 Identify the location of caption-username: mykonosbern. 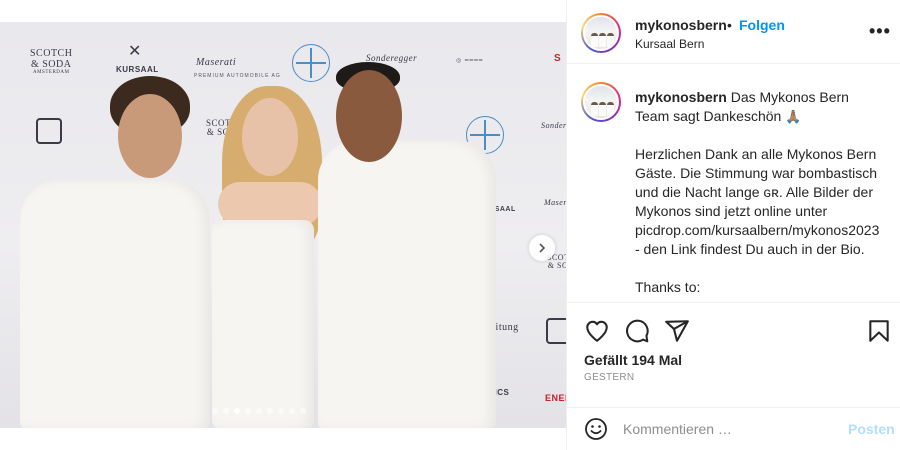
(681, 97).